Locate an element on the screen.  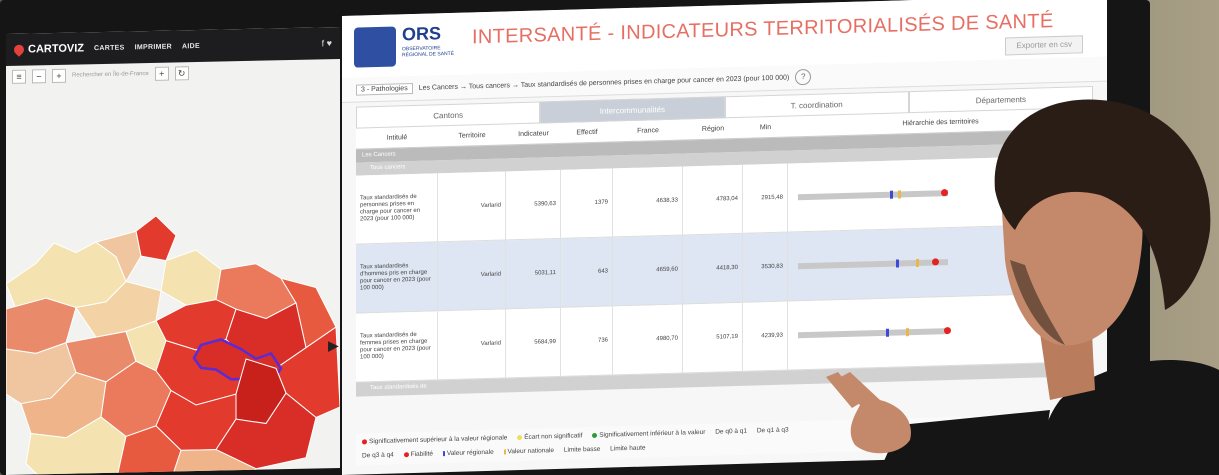
nav-aide: AIDE is located at coordinates (191, 45).